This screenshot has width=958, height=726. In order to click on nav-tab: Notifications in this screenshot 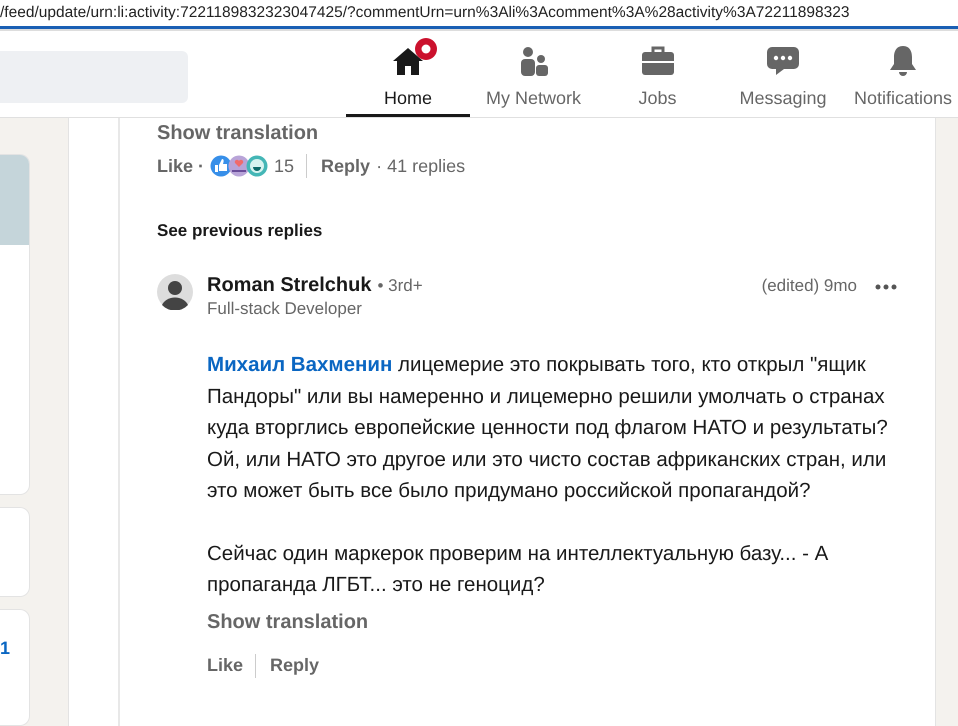, I will do `click(903, 74)`.